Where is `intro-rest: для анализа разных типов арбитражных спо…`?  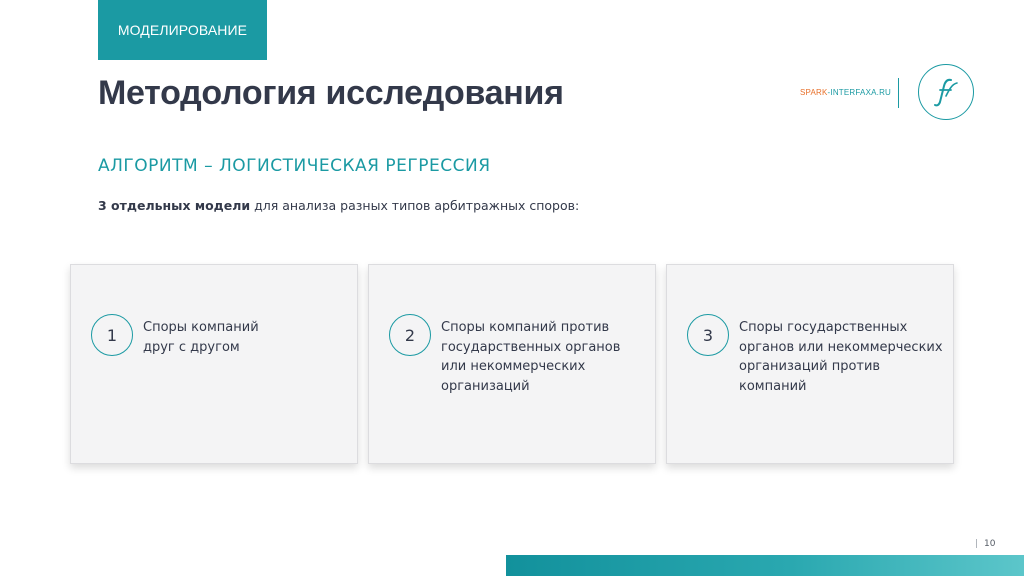 intro-rest: для анализа разных типов арбитражных спо… is located at coordinates (415, 205).